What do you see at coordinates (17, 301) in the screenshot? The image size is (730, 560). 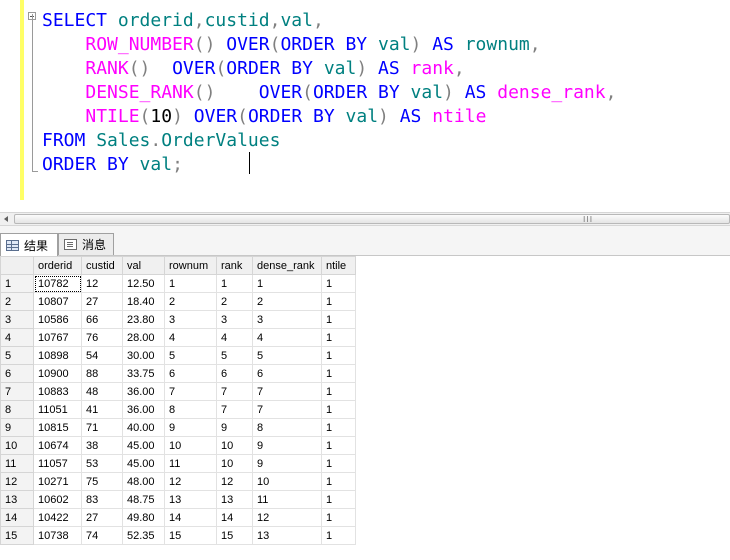 I see `row-number-cell: 2` at bounding box center [17, 301].